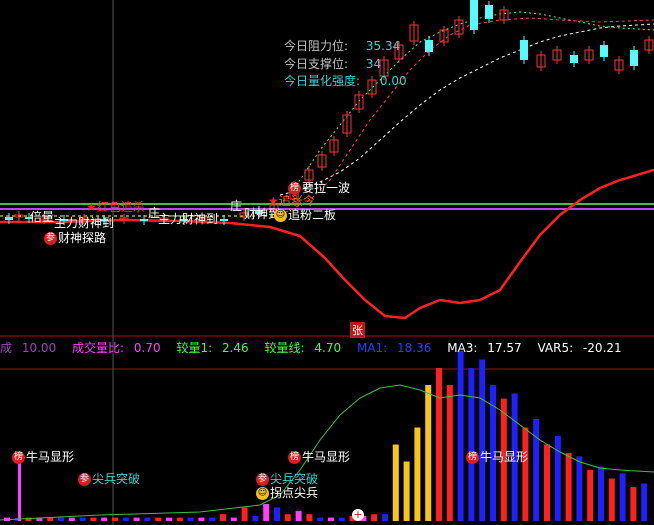  Describe the element at coordinates (109, 479) in the screenshot. I see `vol-annotation-2: 参尖兵突破` at that location.